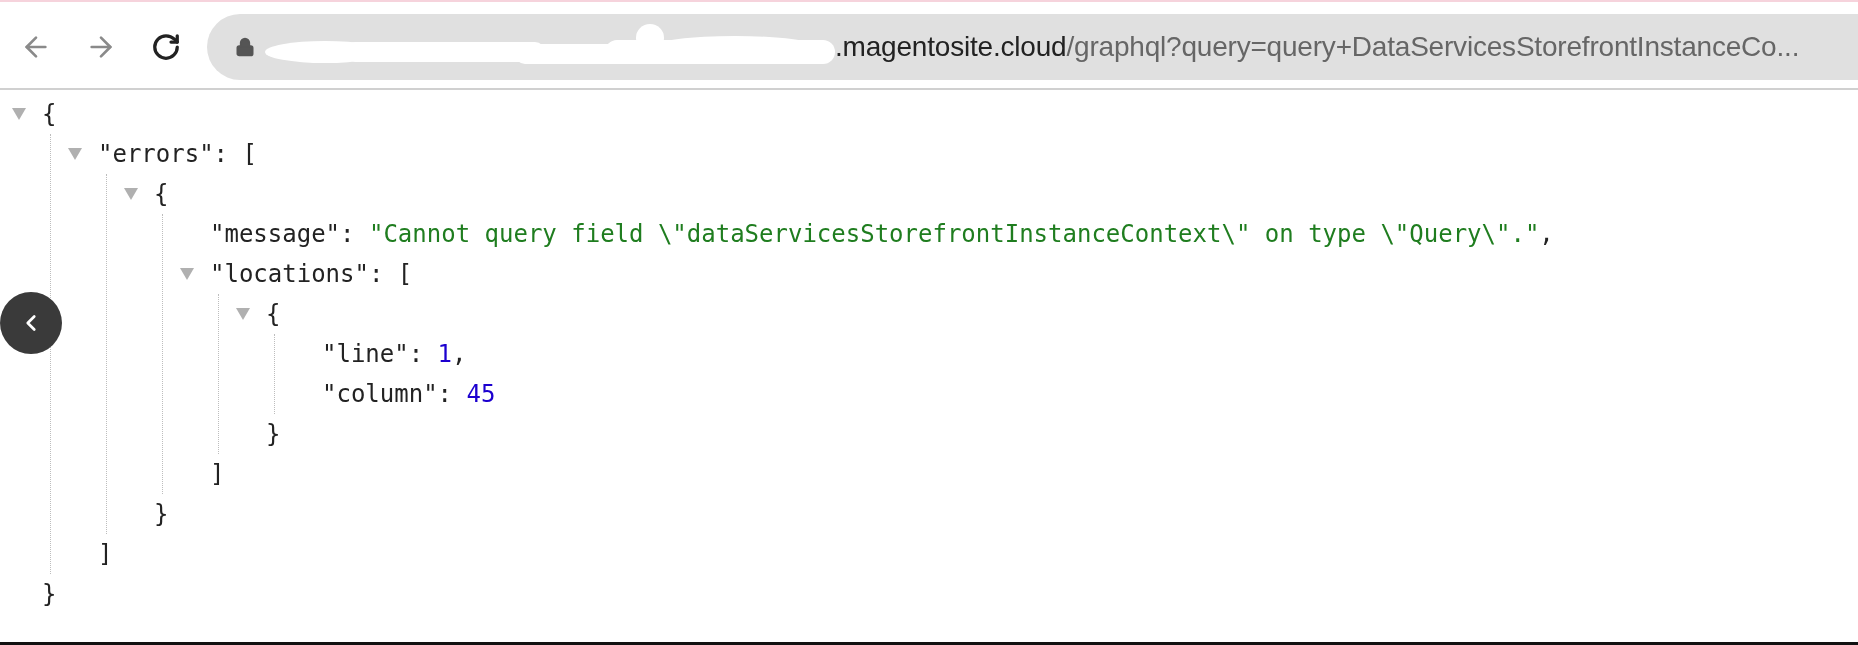 Image resolution: width=1858 pixels, height=645 pixels. Describe the element at coordinates (365, 354) in the screenshot. I see `json-key: "line"` at that location.